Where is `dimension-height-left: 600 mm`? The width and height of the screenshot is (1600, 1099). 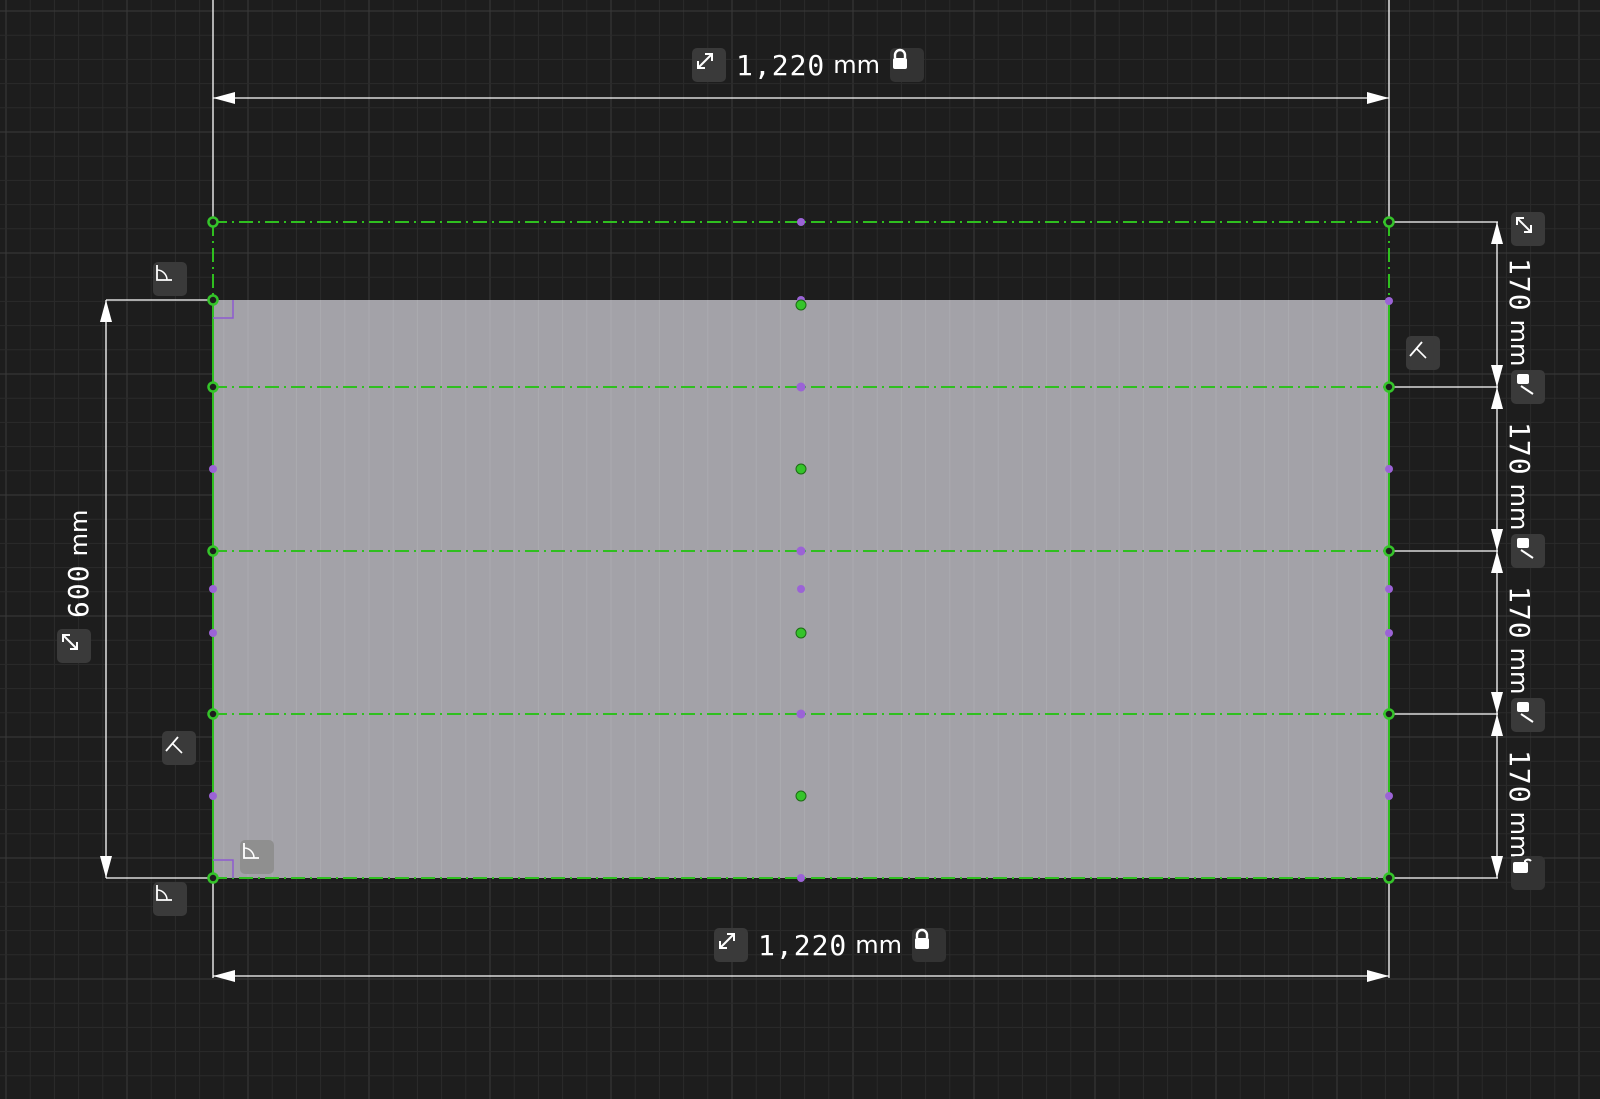 dimension-height-left: 600 mm is located at coordinates (78, 564).